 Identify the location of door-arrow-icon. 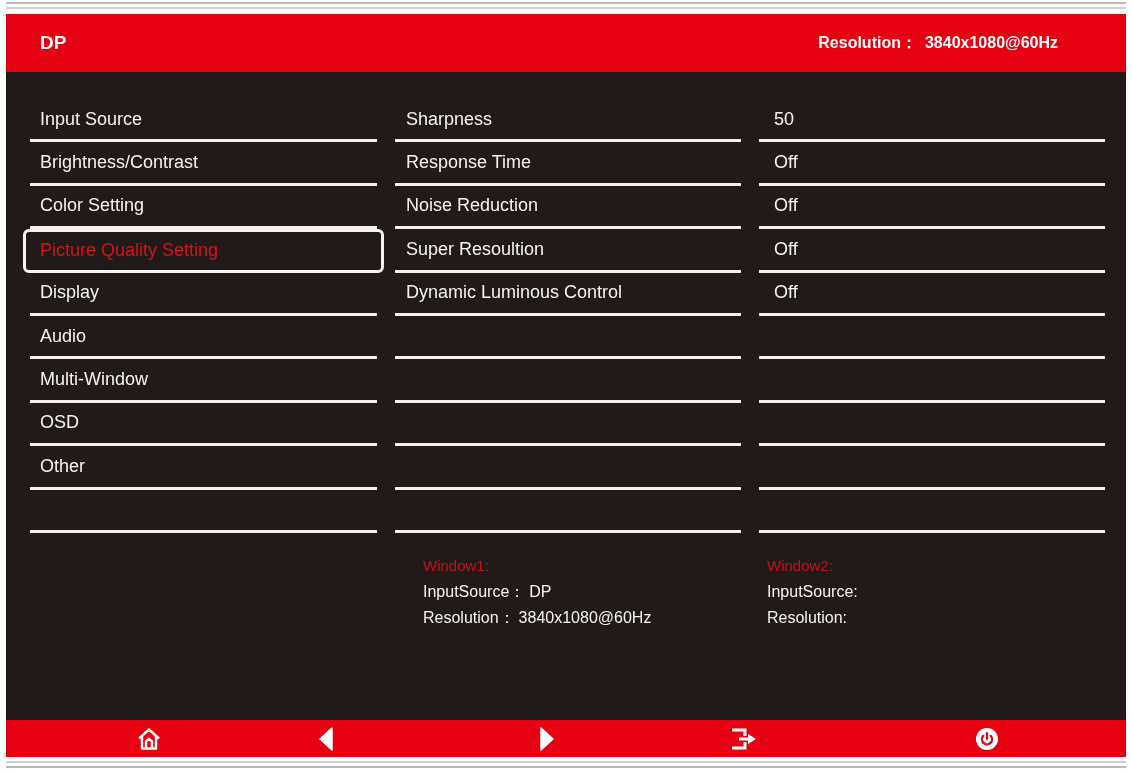
(744, 738).